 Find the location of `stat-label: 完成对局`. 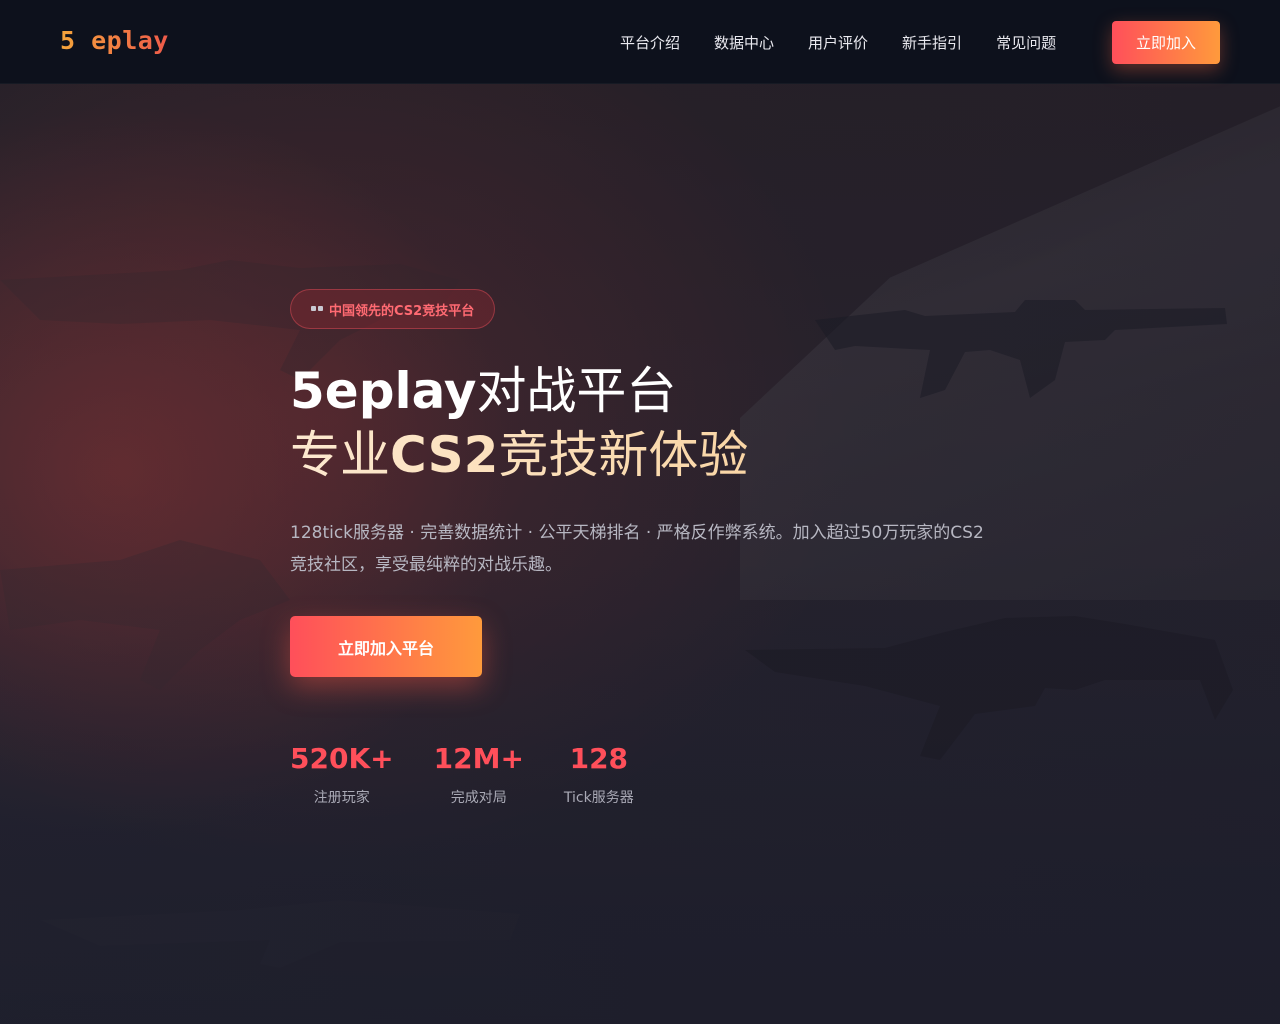

stat-label: 完成对局 is located at coordinates (478, 798).